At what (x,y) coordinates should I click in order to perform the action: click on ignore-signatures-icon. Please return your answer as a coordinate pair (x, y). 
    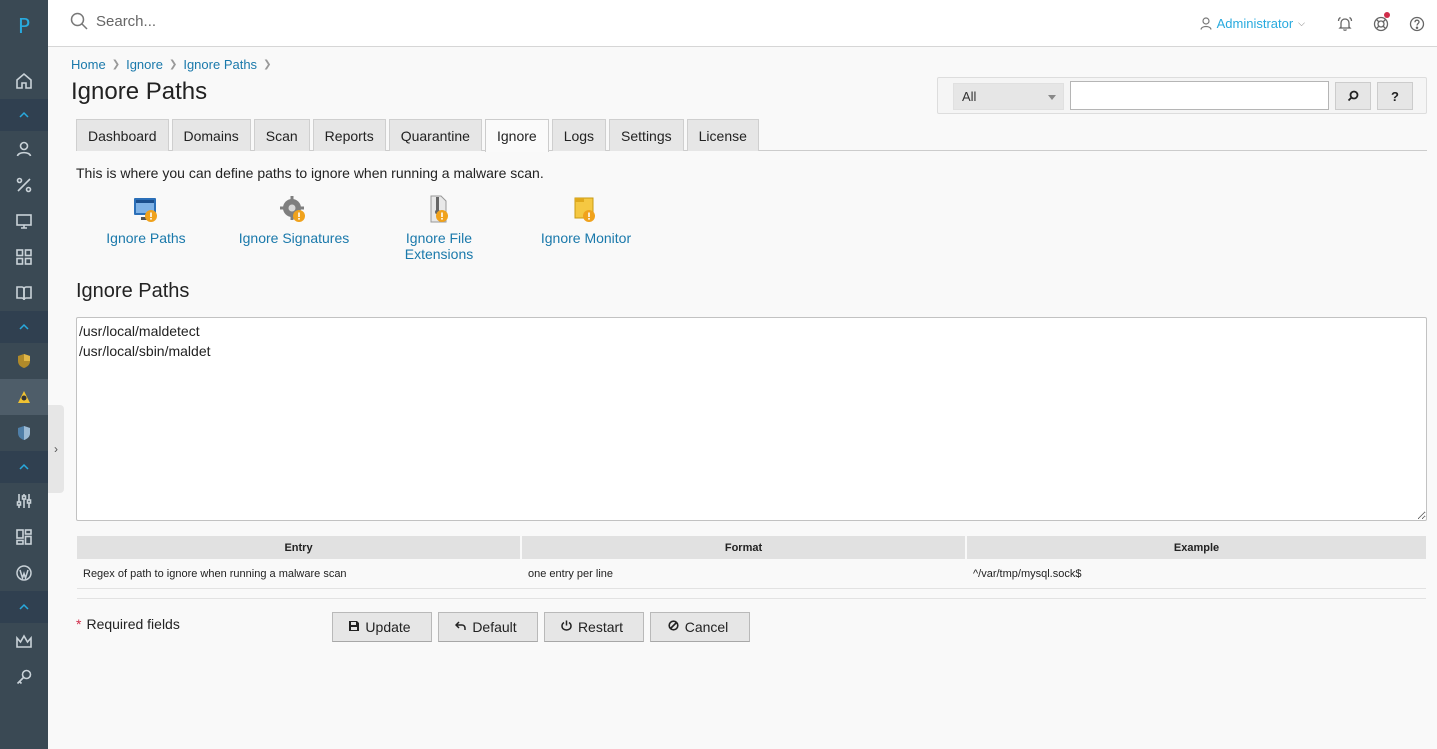
    Looking at the image, I should click on (294, 210).